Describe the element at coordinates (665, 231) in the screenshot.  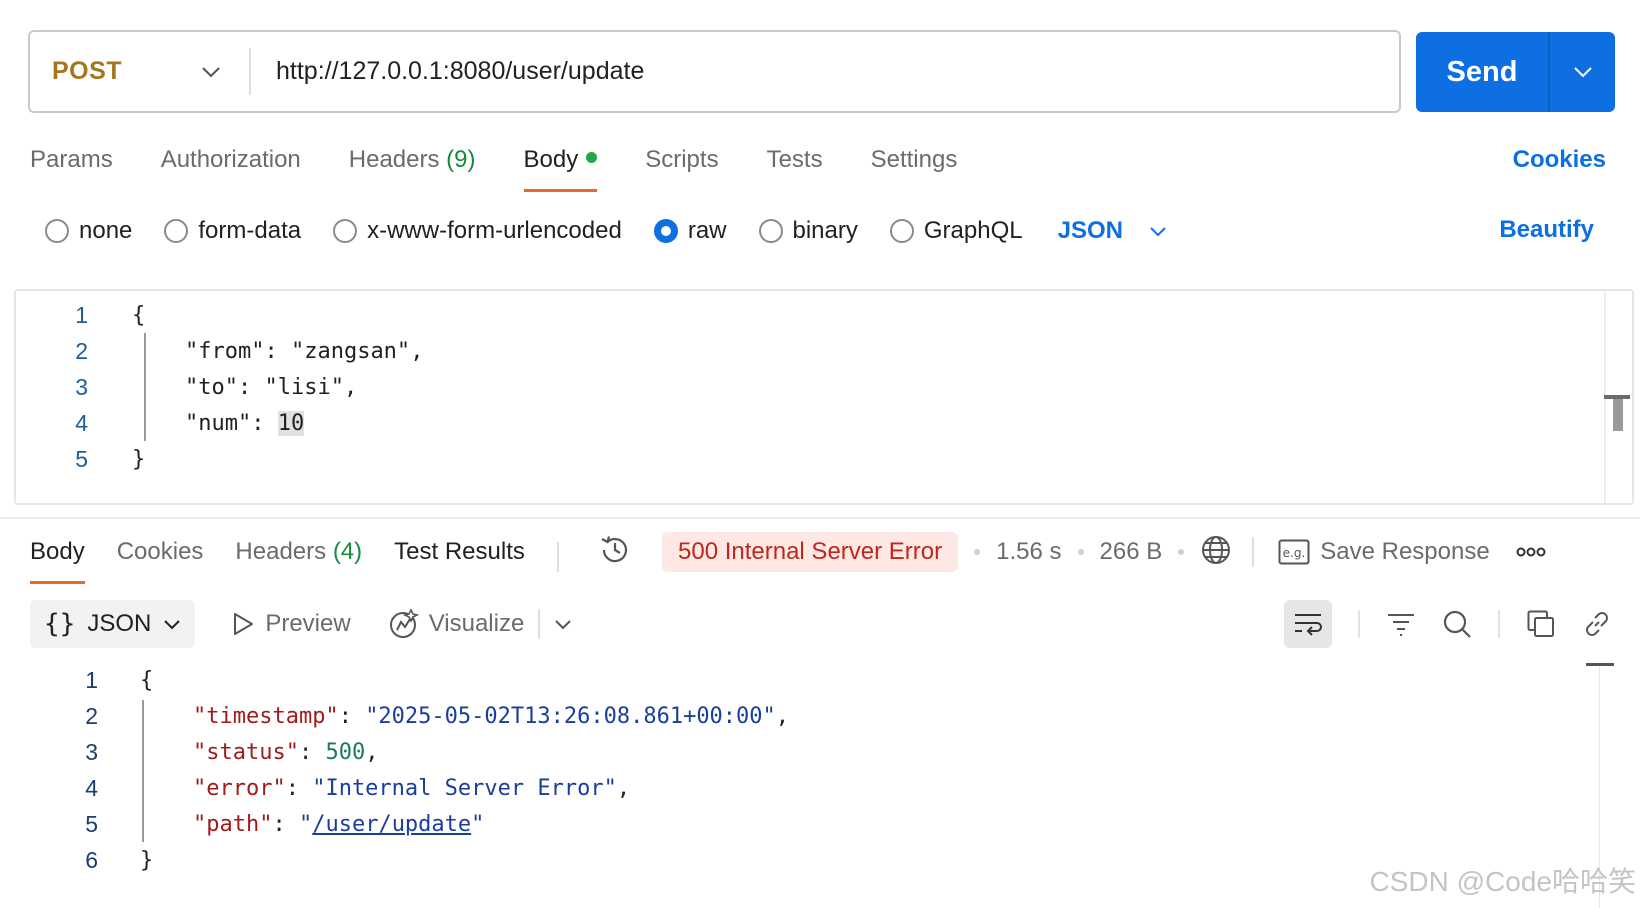
I see `radio-circle-checked` at that location.